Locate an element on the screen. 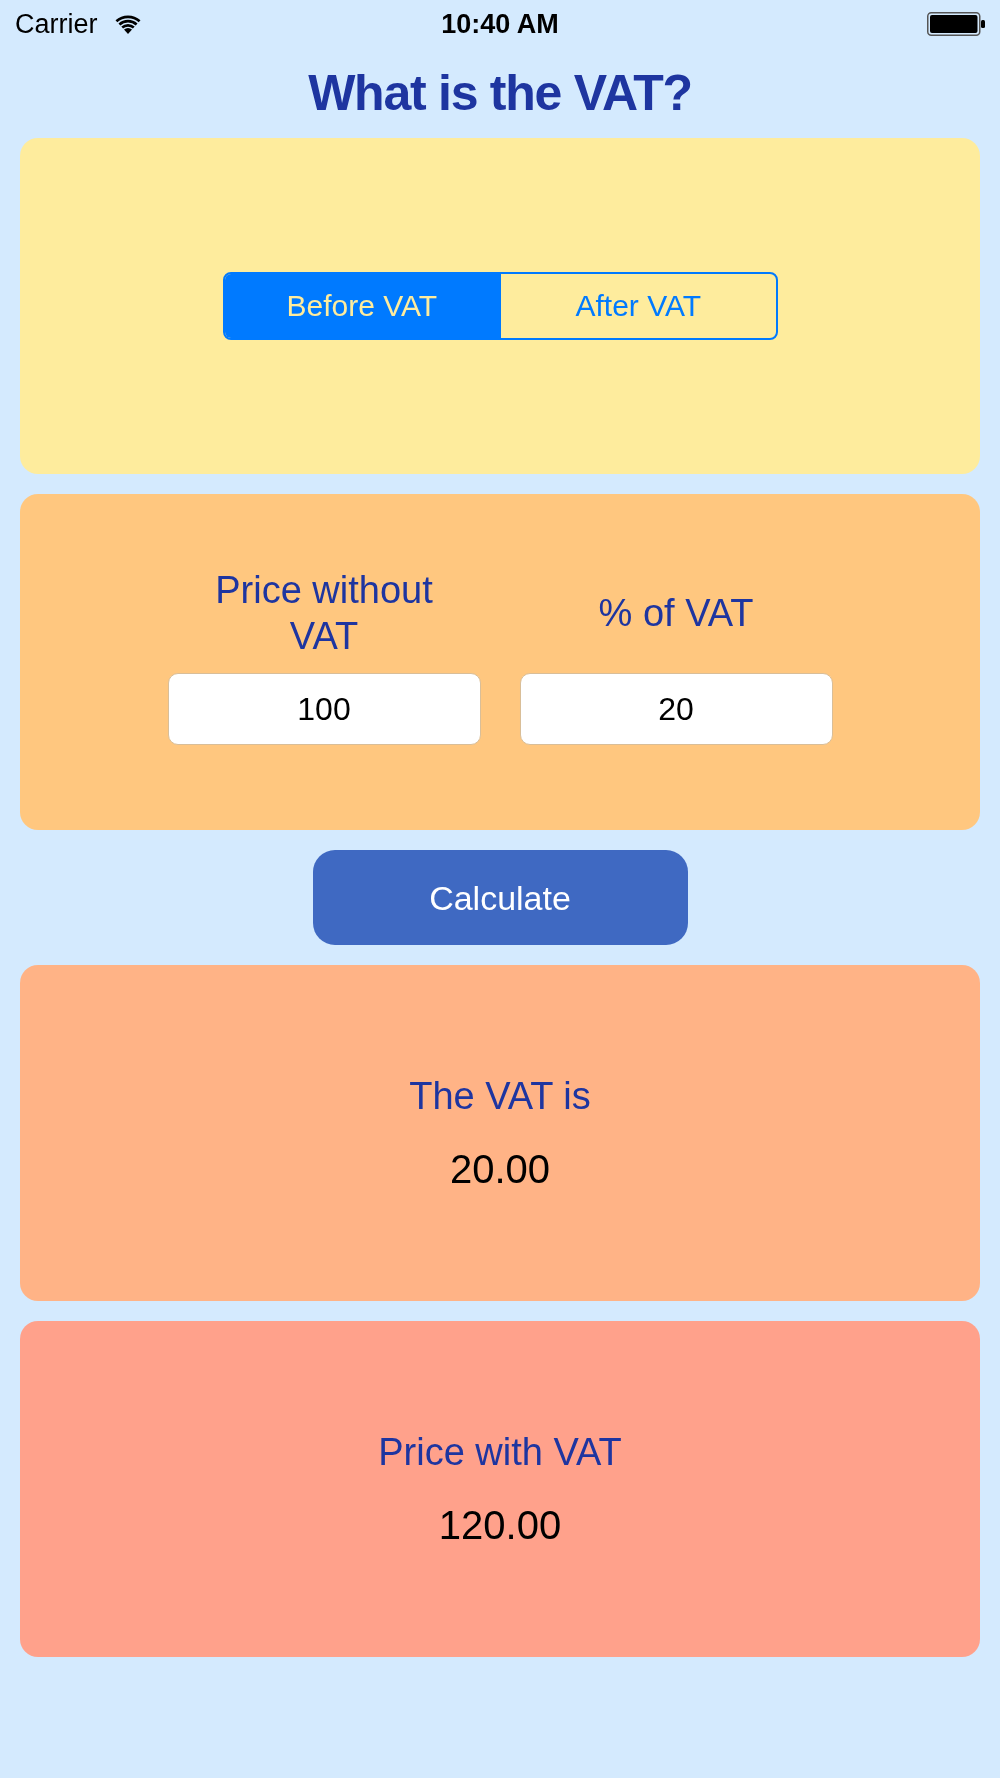 The width and height of the screenshot is (1000, 1778). result-label: The VAT is is located at coordinates (500, 1096).